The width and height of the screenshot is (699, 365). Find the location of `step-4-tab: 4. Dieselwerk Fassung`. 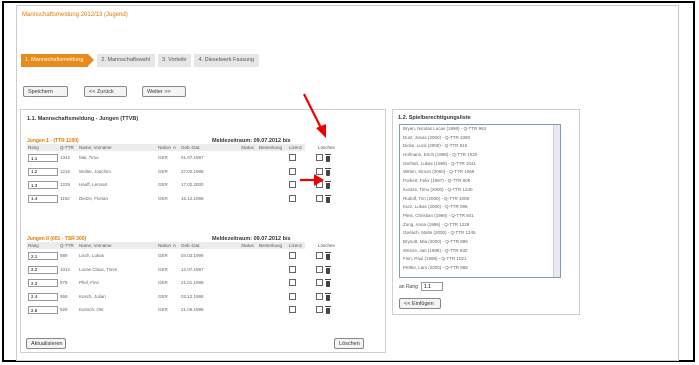

step-4-tab: 4. Dieselwerk Fassung is located at coordinates (227, 60).